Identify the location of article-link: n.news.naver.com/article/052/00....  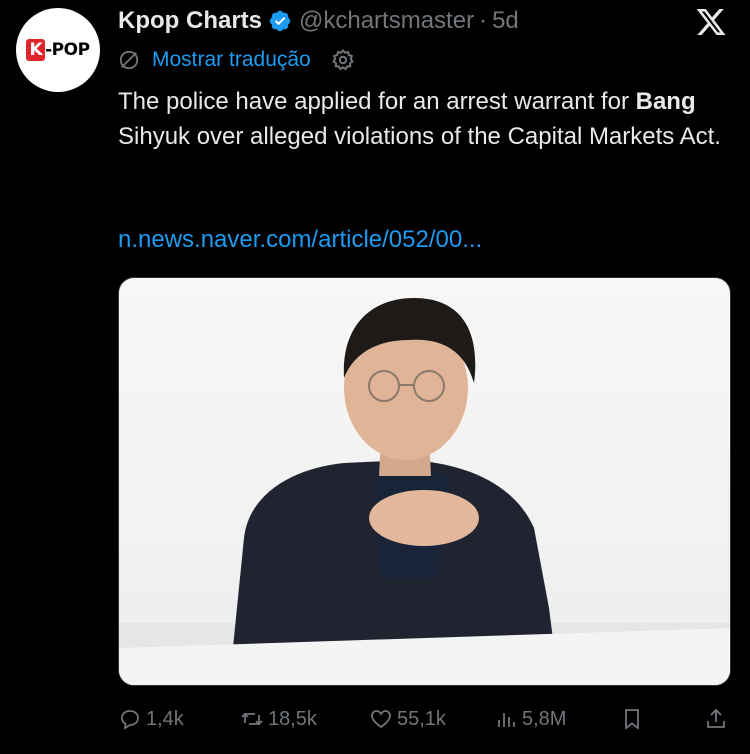
(300, 240).